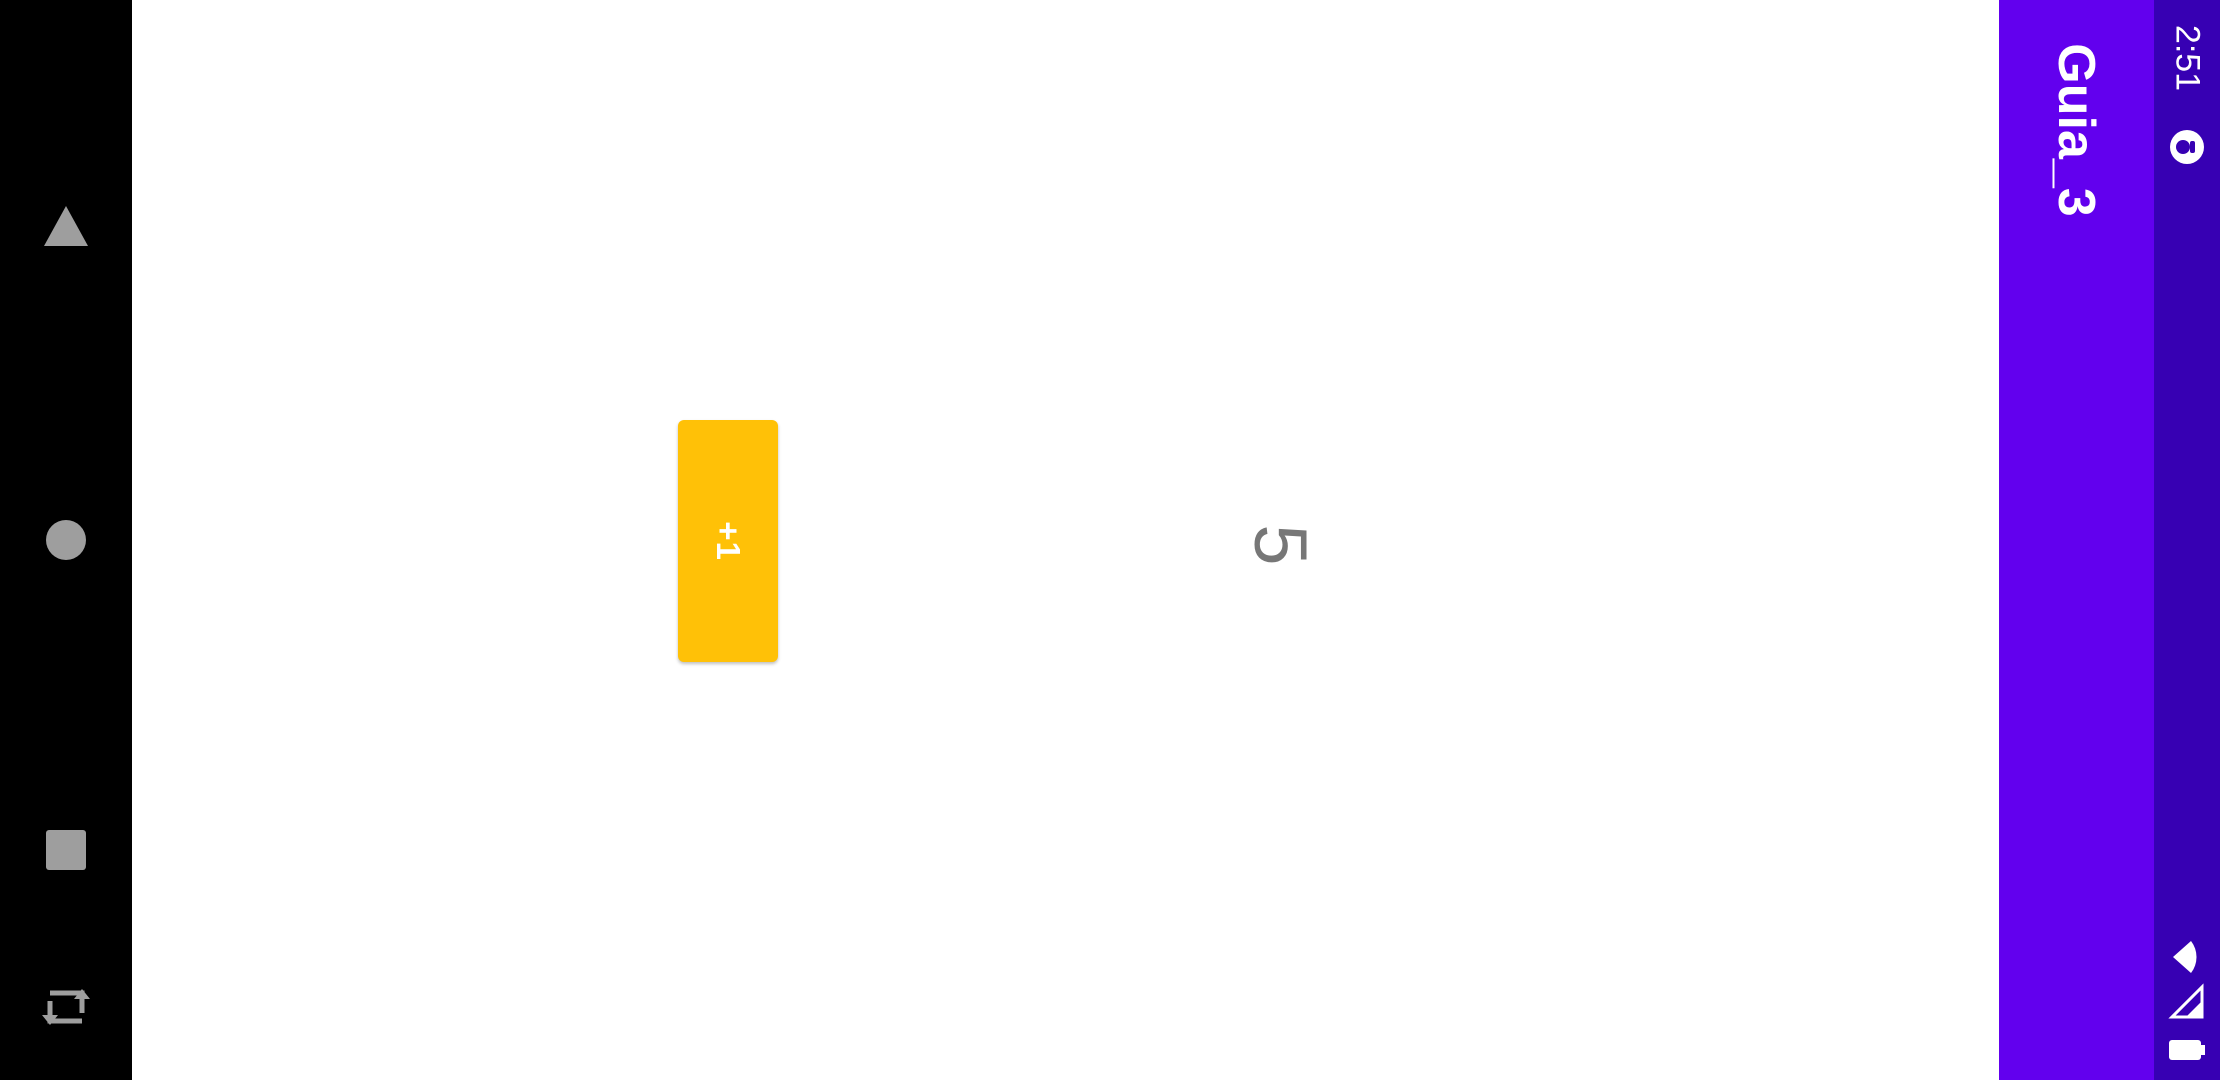 This screenshot has height=1080, width=2220. I want to click on app-bar: Guia_3, so click(2076, 540).